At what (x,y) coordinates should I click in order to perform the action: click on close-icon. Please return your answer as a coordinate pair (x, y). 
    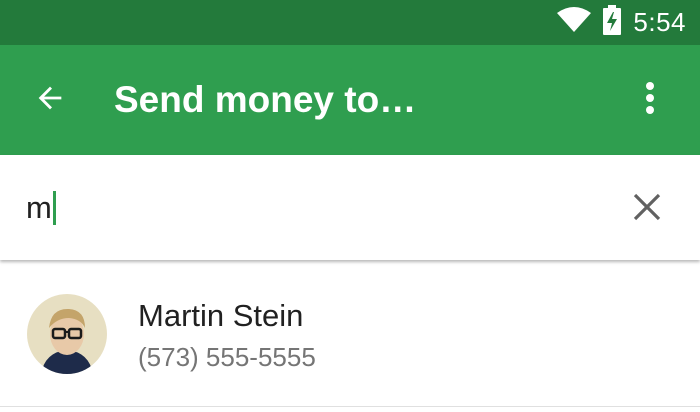
    Looking at the image, I should click on (647, 209).